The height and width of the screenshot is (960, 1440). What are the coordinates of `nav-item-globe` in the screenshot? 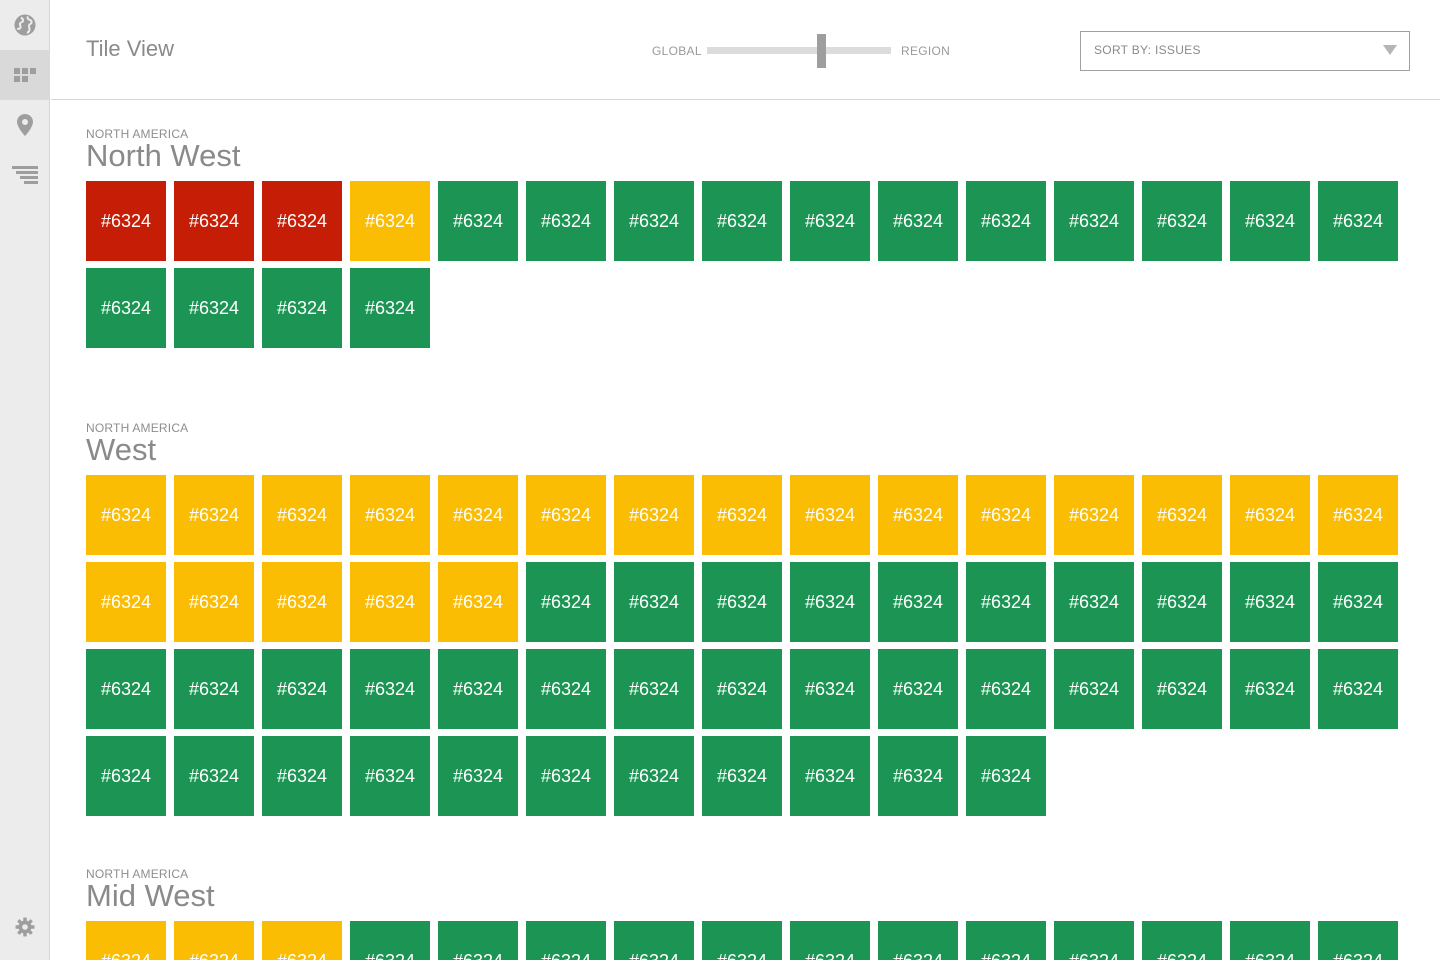 It's located at (25, 25).